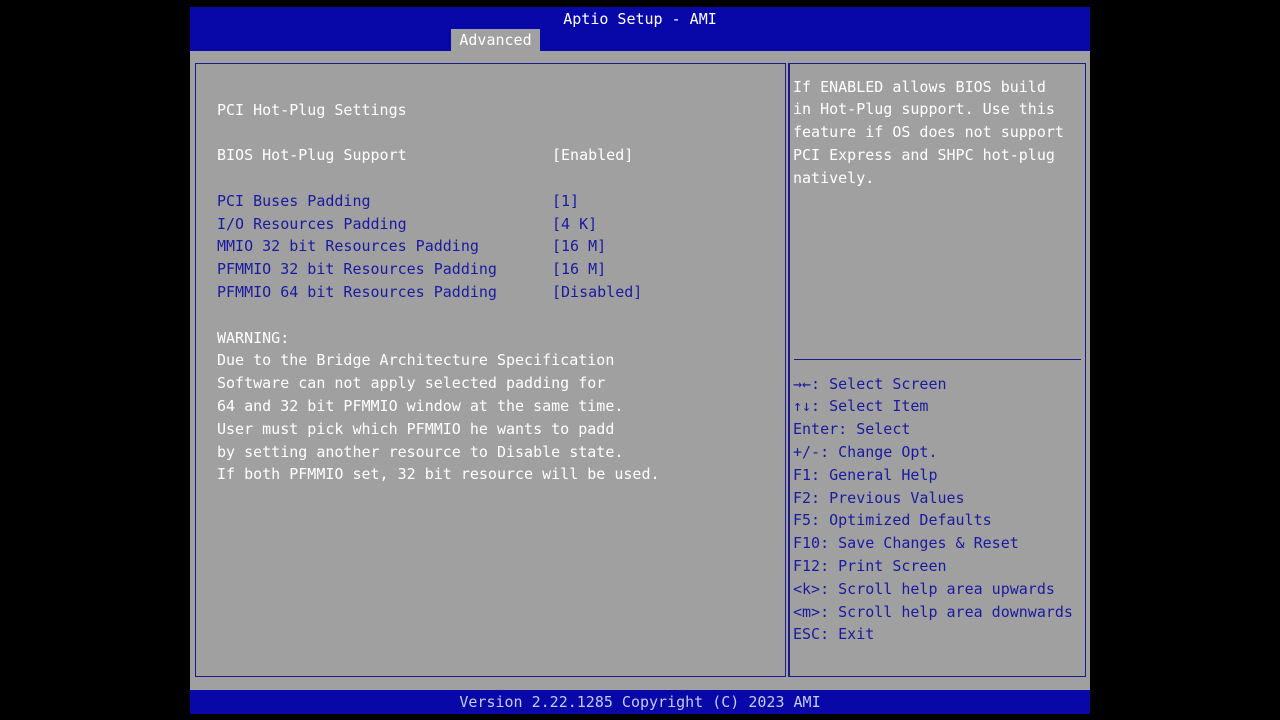 The width and height of the screenshot is (1280, 720). I want to click on setting-value: [4 K], so click(574, 224).